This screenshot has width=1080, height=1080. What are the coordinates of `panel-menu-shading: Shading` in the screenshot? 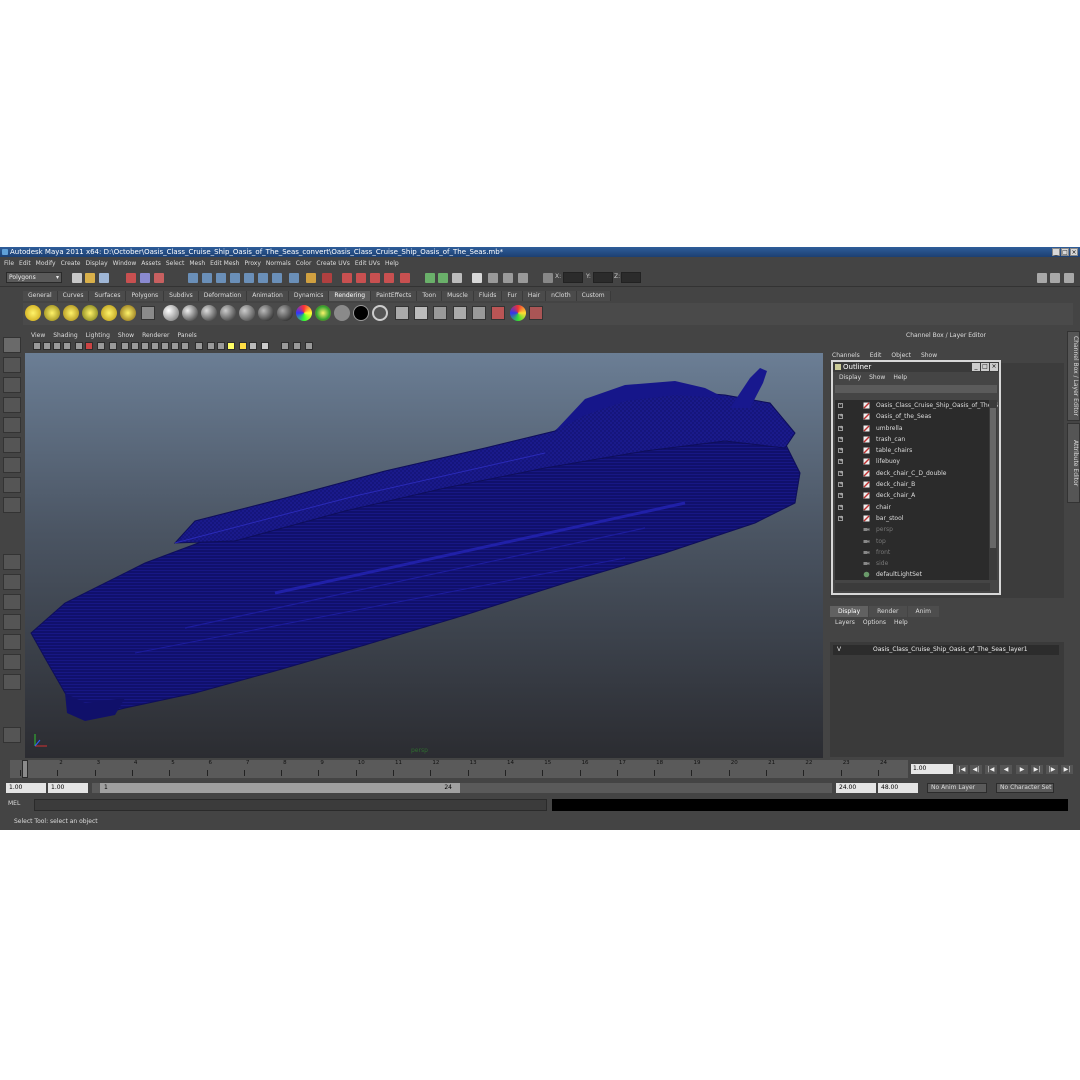 It's located at (65, 336).